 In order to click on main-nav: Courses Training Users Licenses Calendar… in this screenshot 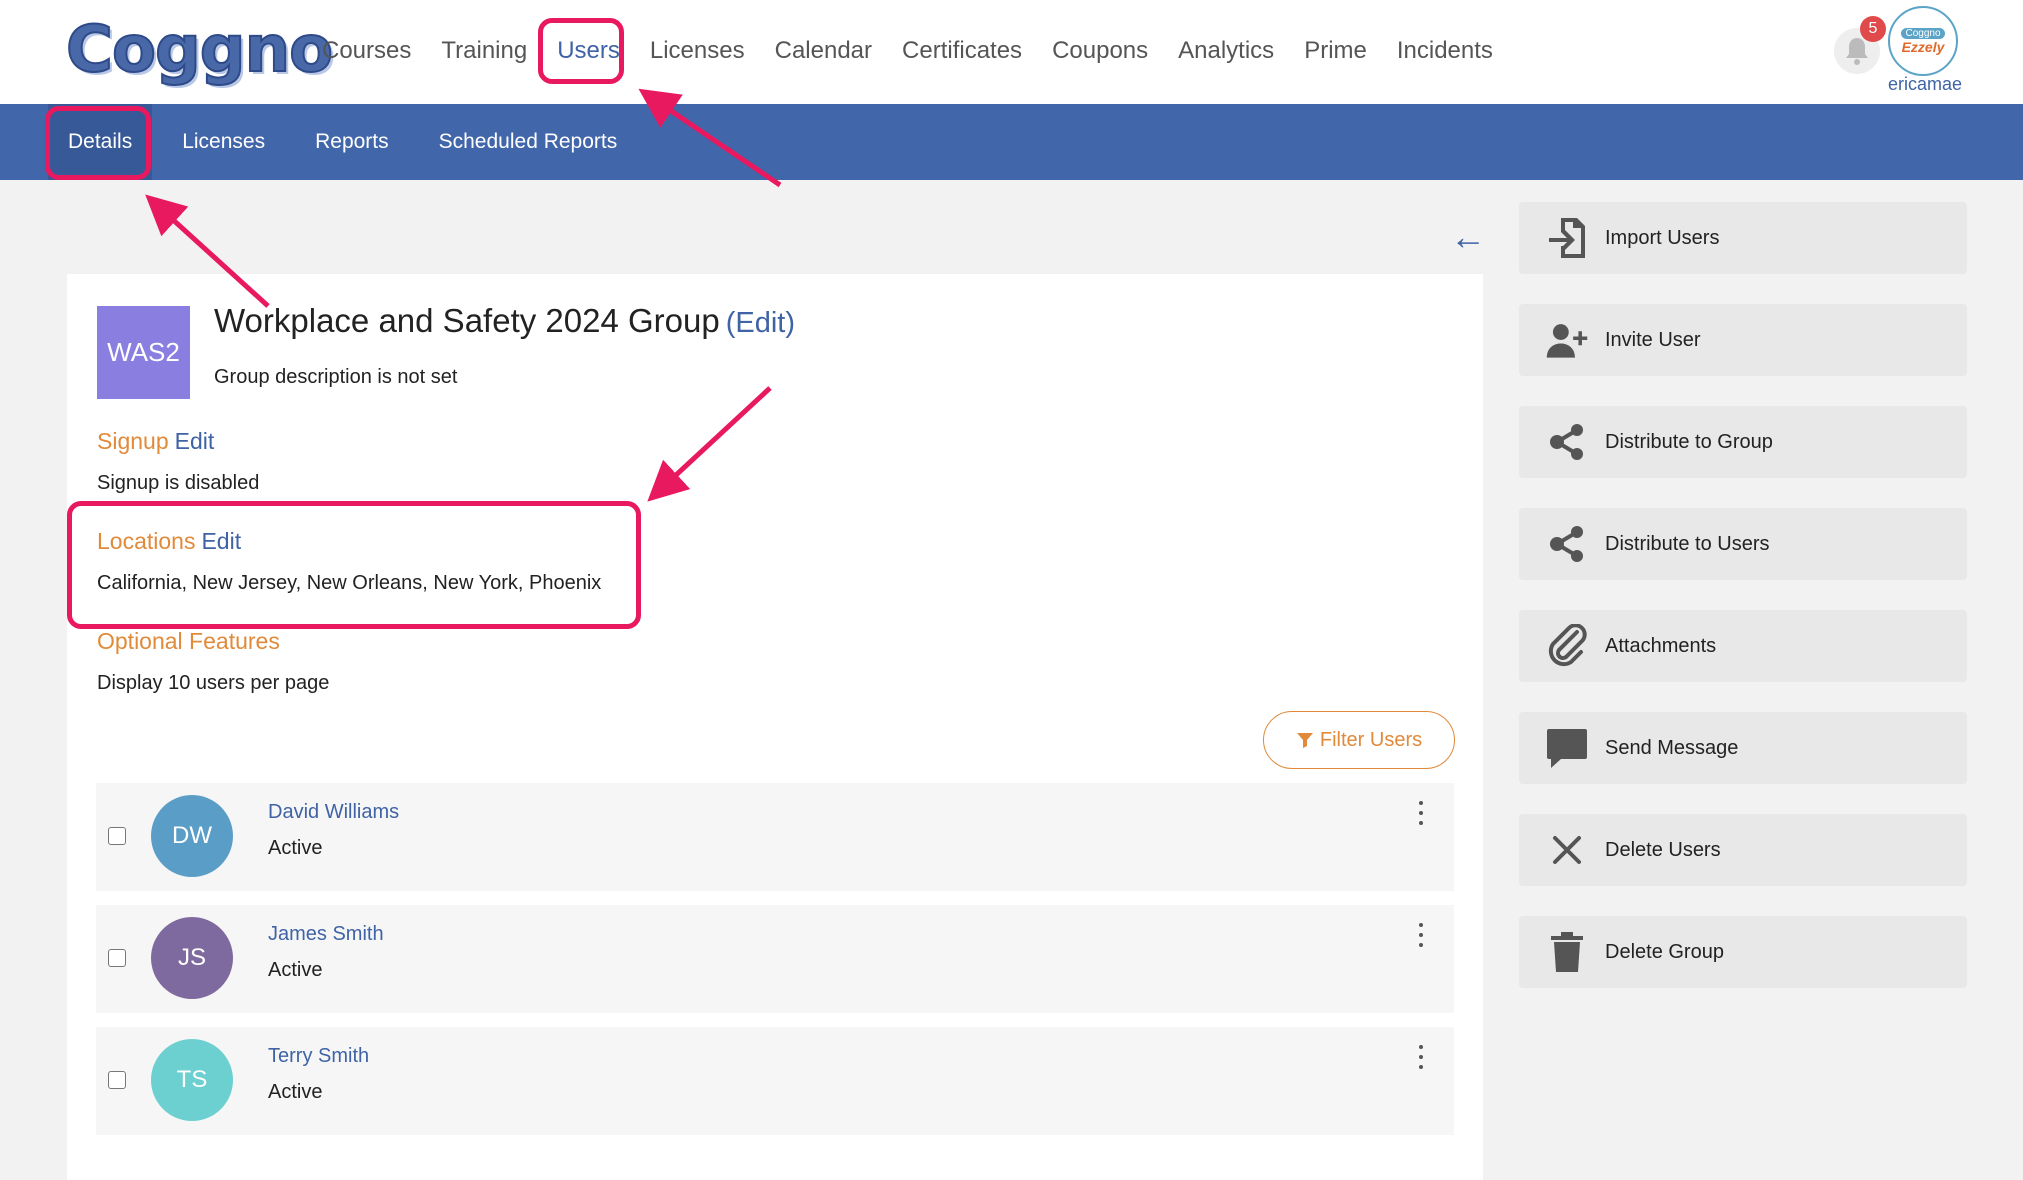, I will do `click(907, 51)`.